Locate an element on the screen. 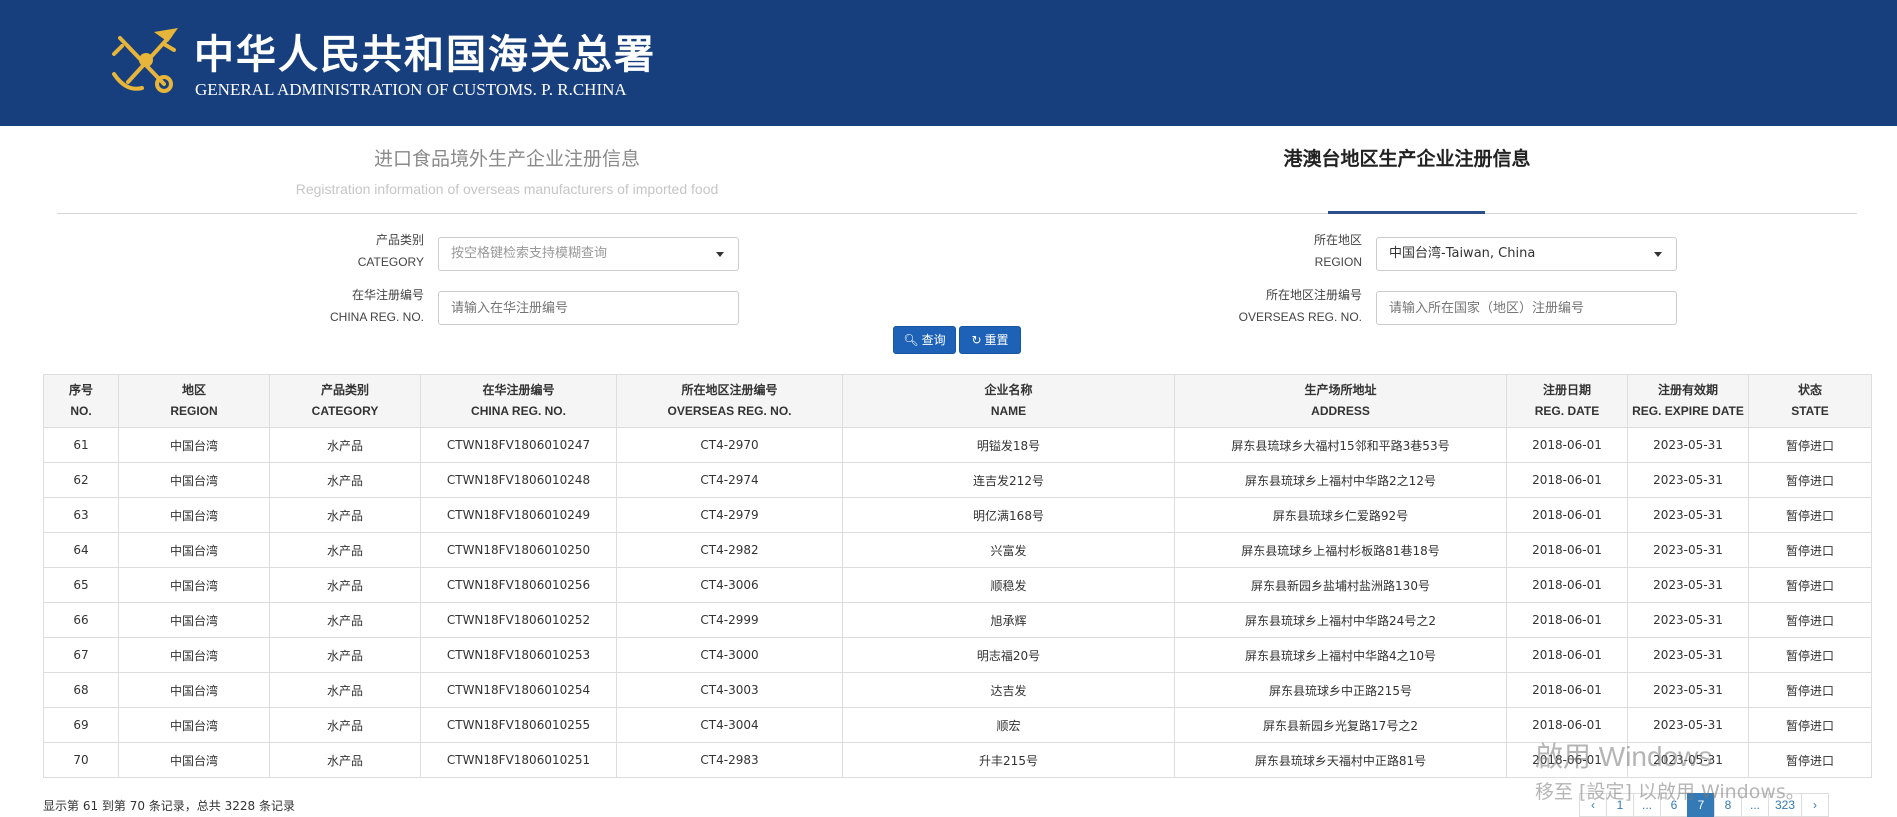  tab-divider is located at coordinates (957, 213).